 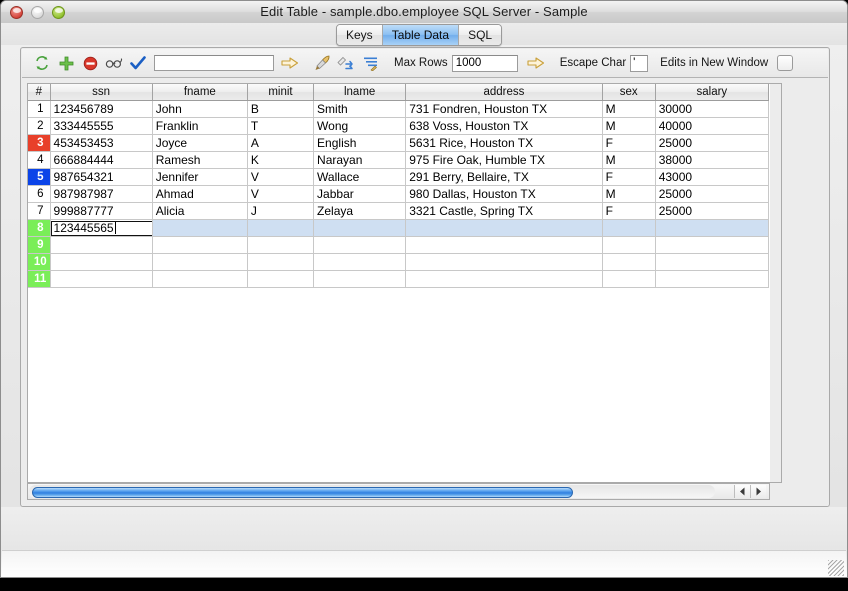 What do you see at coordinates (200, 211) in the screenshot?
I see `cell-fname: Alicia` at bounding box center [200, 211].